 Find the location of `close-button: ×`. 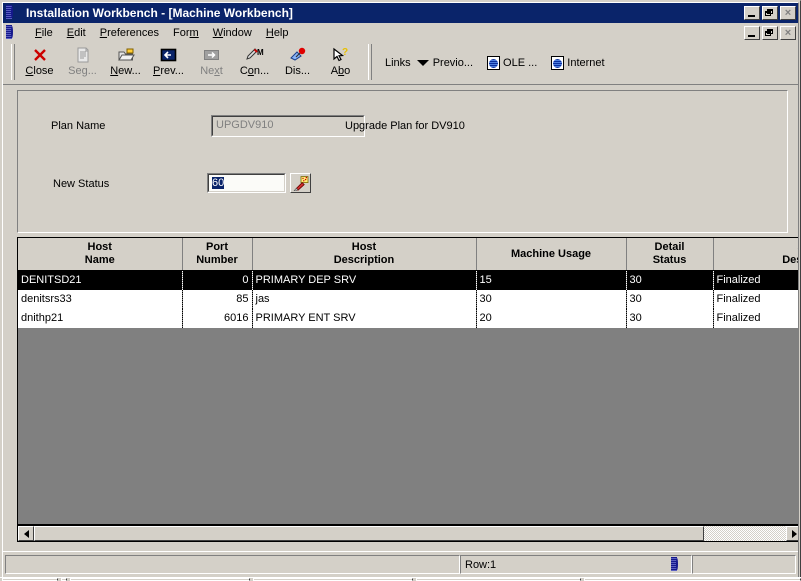

close-button: × is located at coordinates (788, 13).